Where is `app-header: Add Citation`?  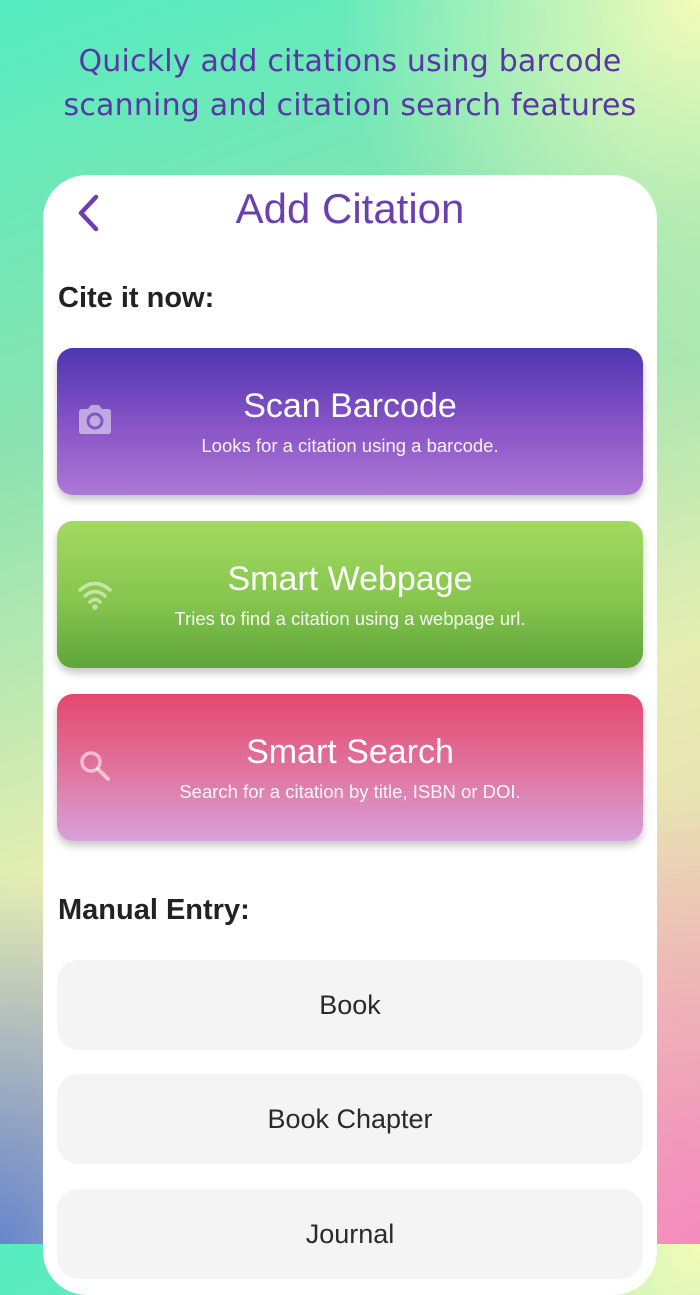
app-header: Add Citation is located at coordinates (350, 214).